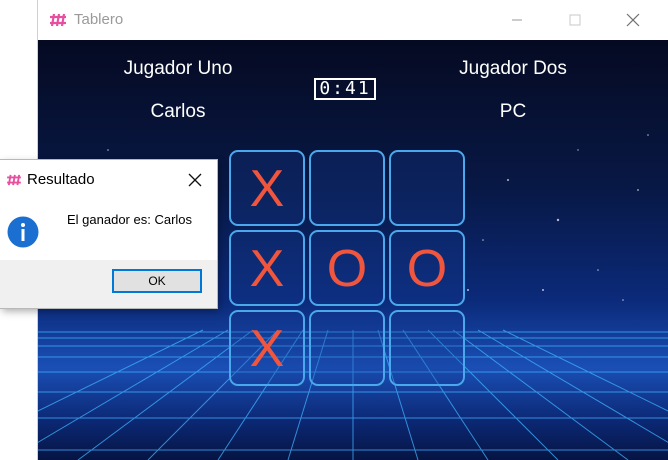 The image size is (668, 460). I want to click on info-icon, so click(23, 232).